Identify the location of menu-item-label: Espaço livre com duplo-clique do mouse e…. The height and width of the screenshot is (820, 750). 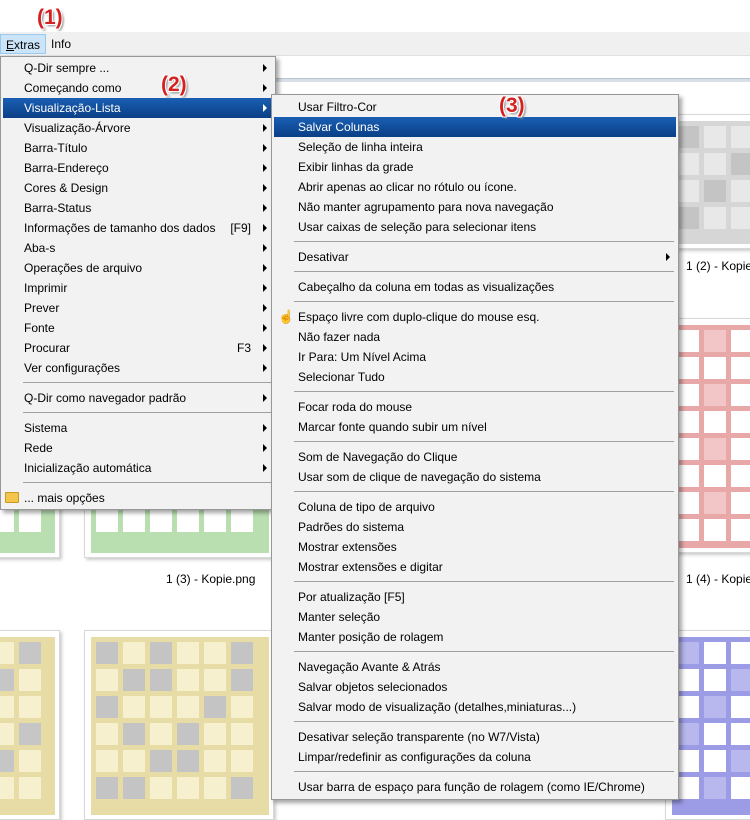
(419, 317).